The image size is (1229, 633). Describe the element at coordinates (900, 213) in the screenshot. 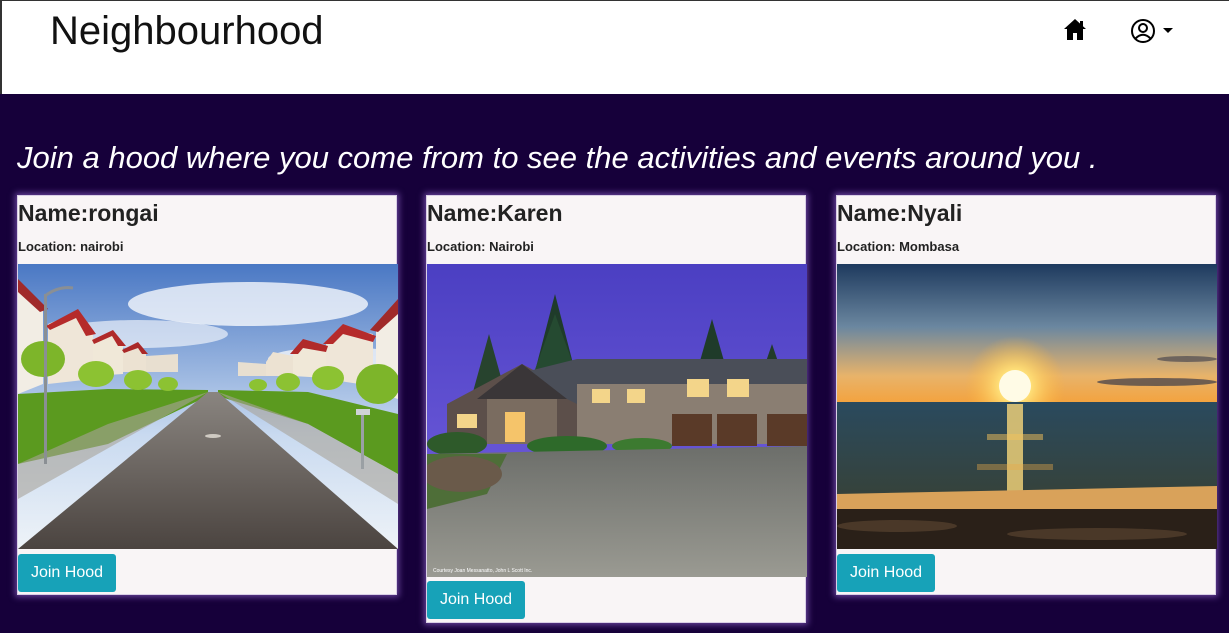

I see `hood-name: Name:Nyali` at that location.